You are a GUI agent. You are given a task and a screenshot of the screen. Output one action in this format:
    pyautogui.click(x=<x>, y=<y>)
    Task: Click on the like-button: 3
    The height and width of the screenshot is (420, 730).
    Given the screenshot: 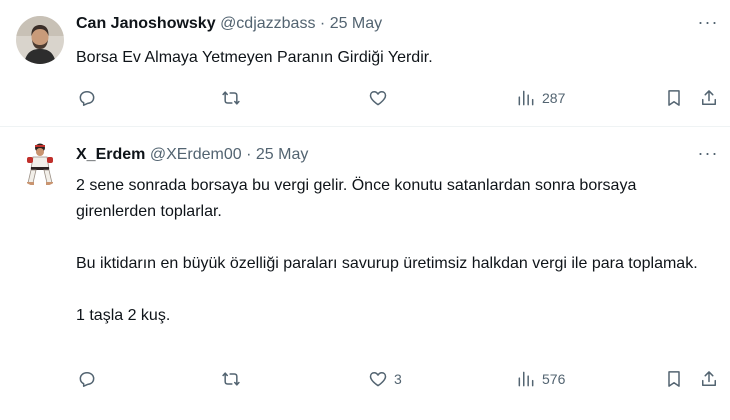 What is the action you would take?
    pyautogui.click(x=385, y=379)
    